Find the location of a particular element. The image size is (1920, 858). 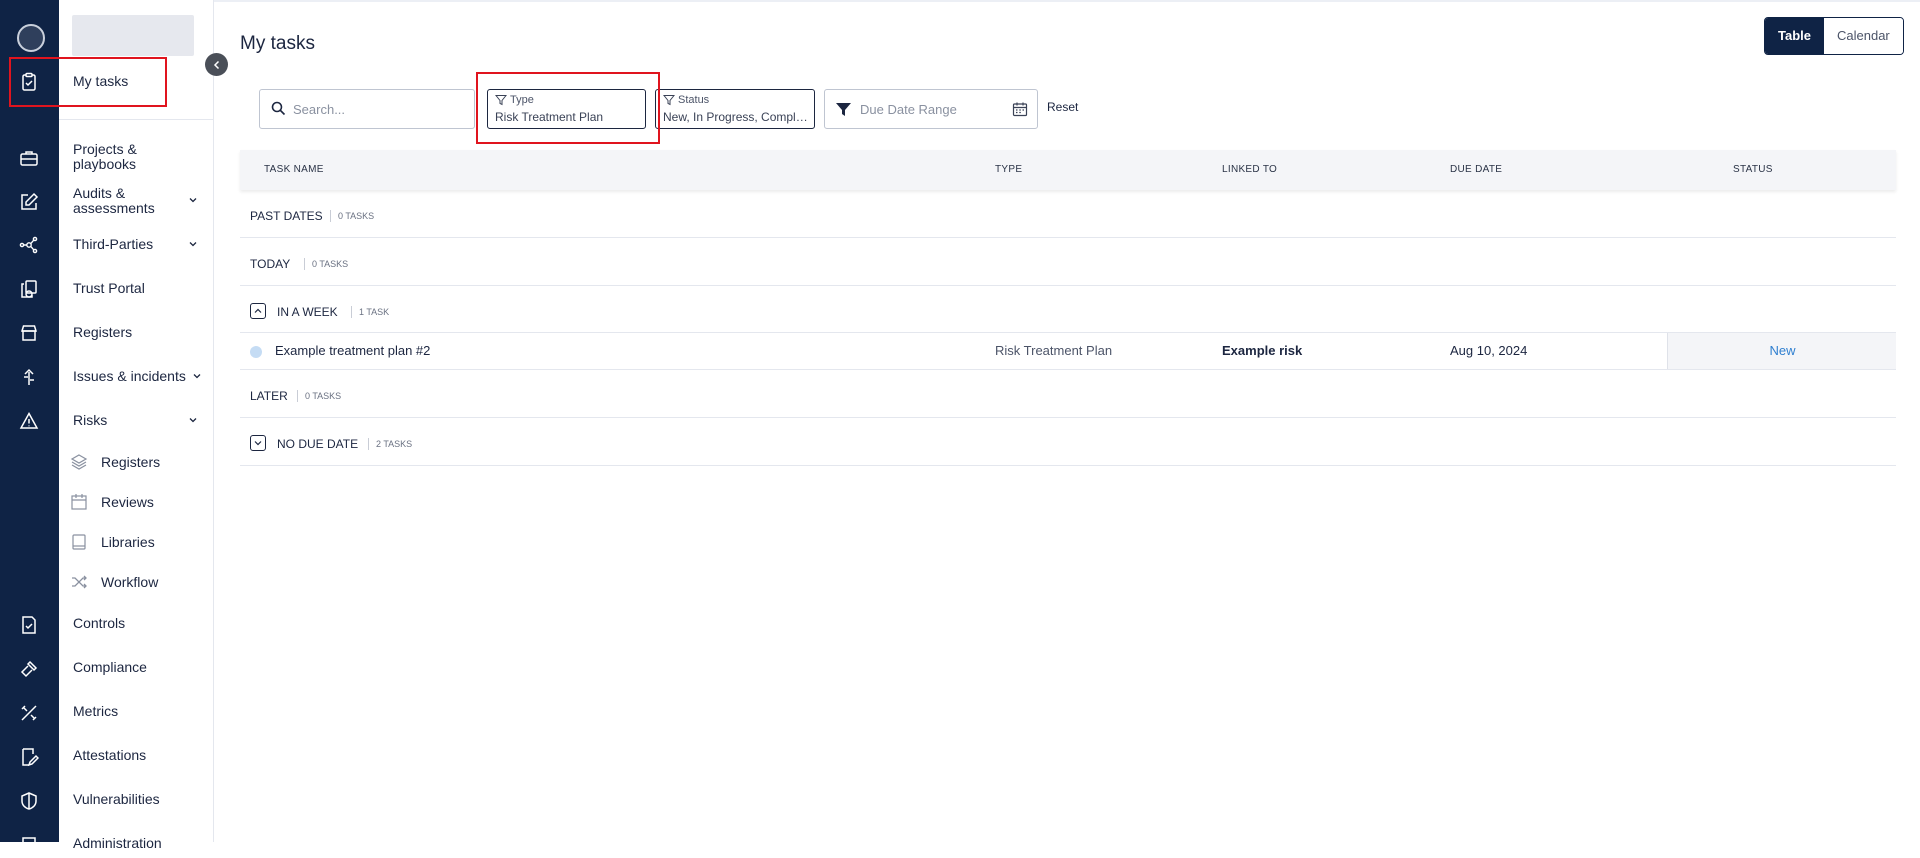

expand-group-button is located at coordinates (258, 443).